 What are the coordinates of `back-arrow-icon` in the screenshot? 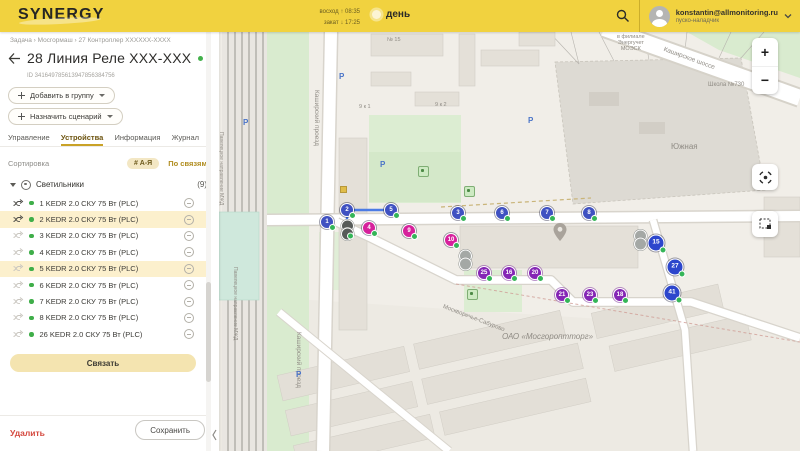 It's located at (14, 58).